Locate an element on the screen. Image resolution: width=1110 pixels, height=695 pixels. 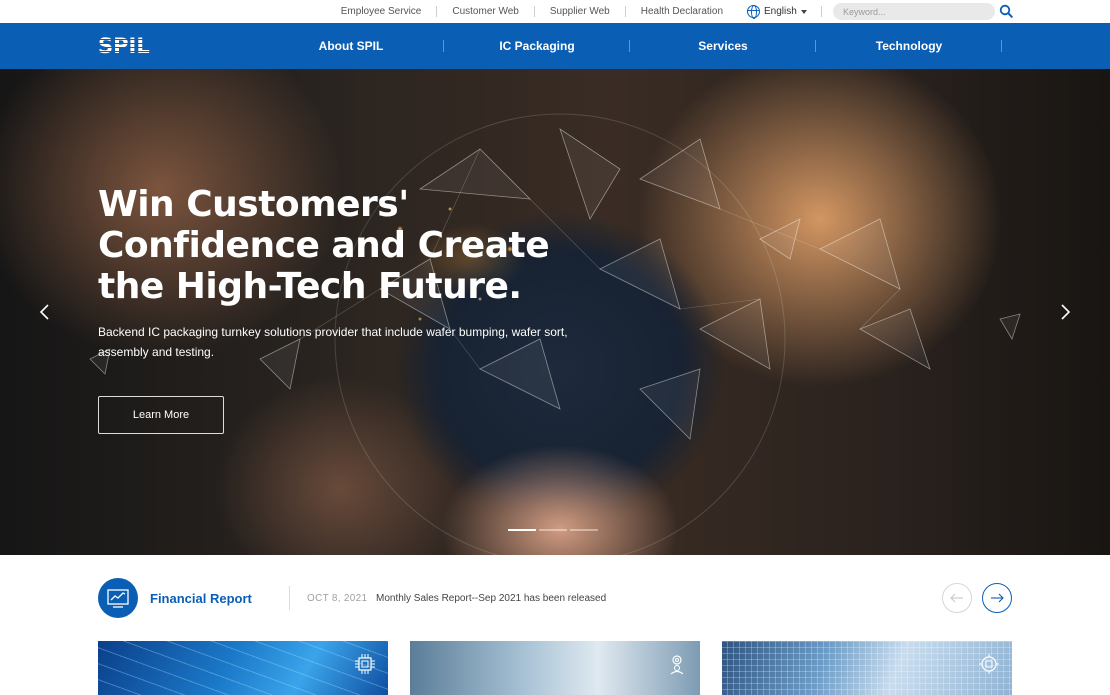
health-declaration-link: Health Declaration is located at coordinates (681, 11).